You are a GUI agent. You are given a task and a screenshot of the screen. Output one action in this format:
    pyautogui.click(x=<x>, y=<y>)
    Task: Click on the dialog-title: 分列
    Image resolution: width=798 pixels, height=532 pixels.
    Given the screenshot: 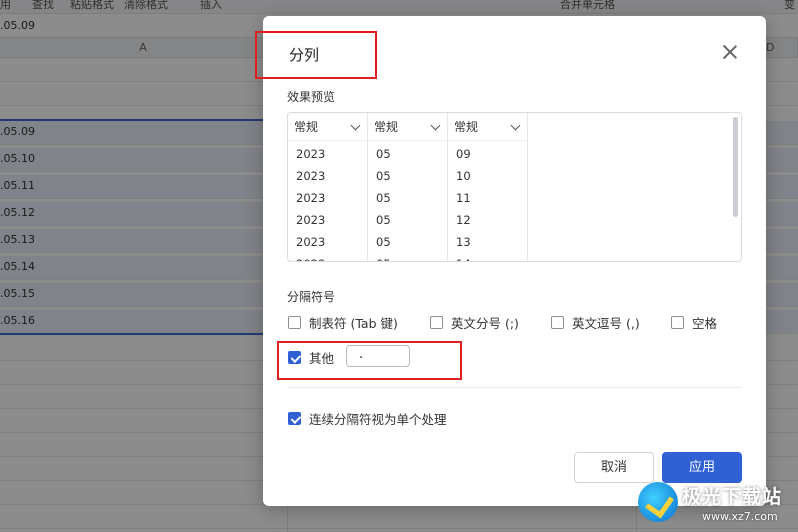 What is the action you would take?
    pyautogui.click(x=304, y=55)
    